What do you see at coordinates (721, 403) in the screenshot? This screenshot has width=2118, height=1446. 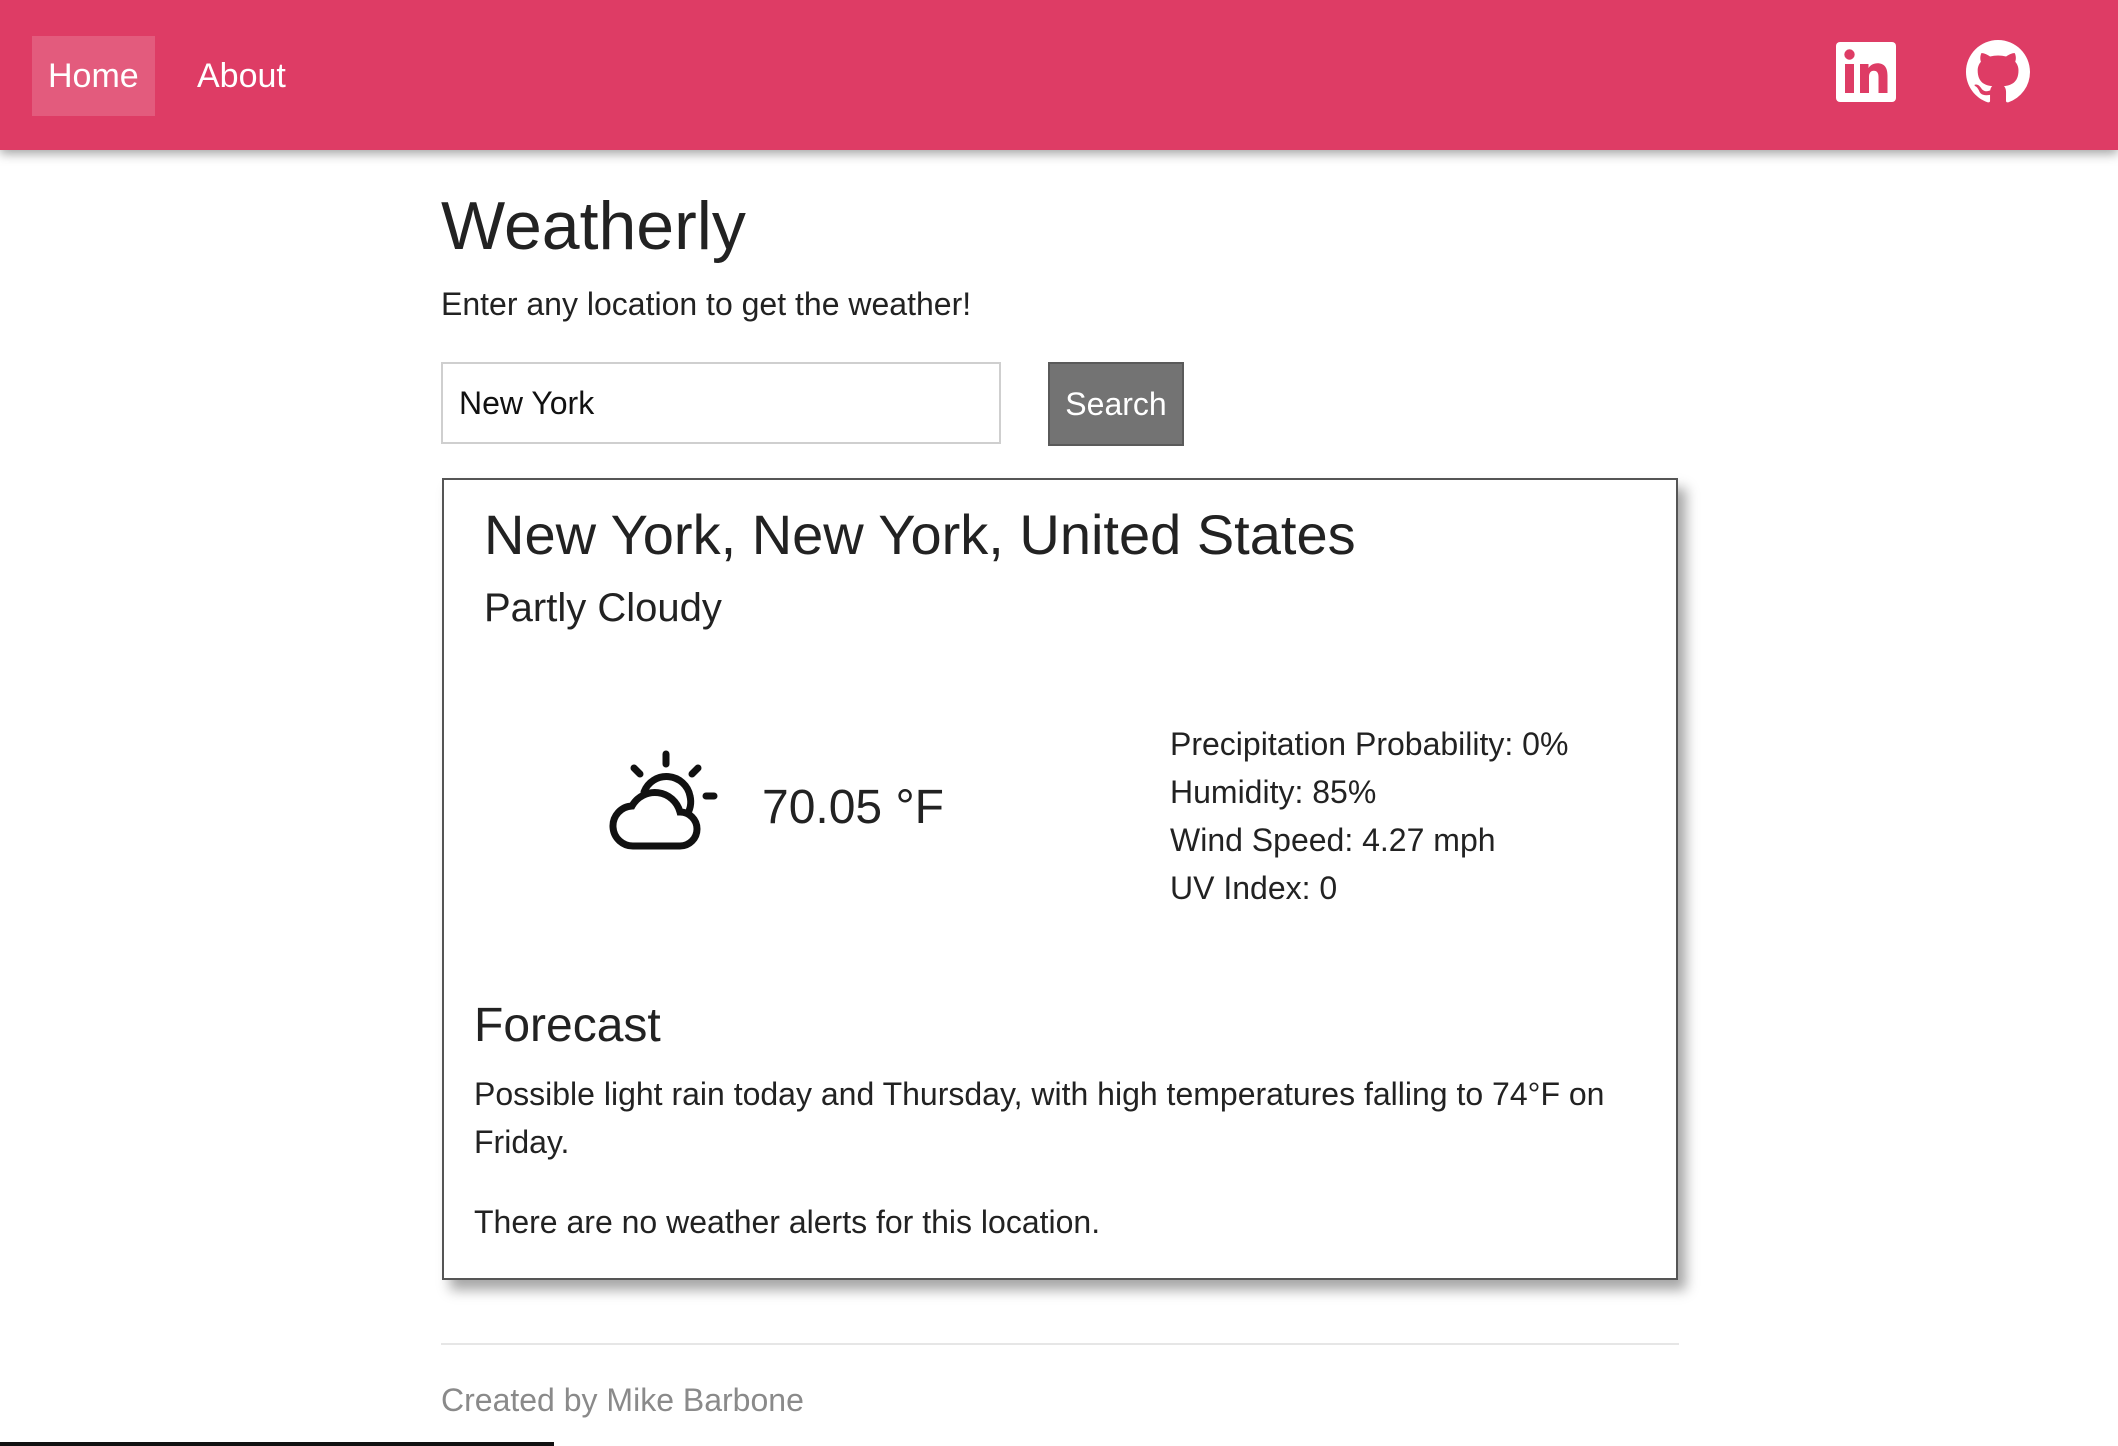 I see `location-search-input` at bounding box center [721, 403].